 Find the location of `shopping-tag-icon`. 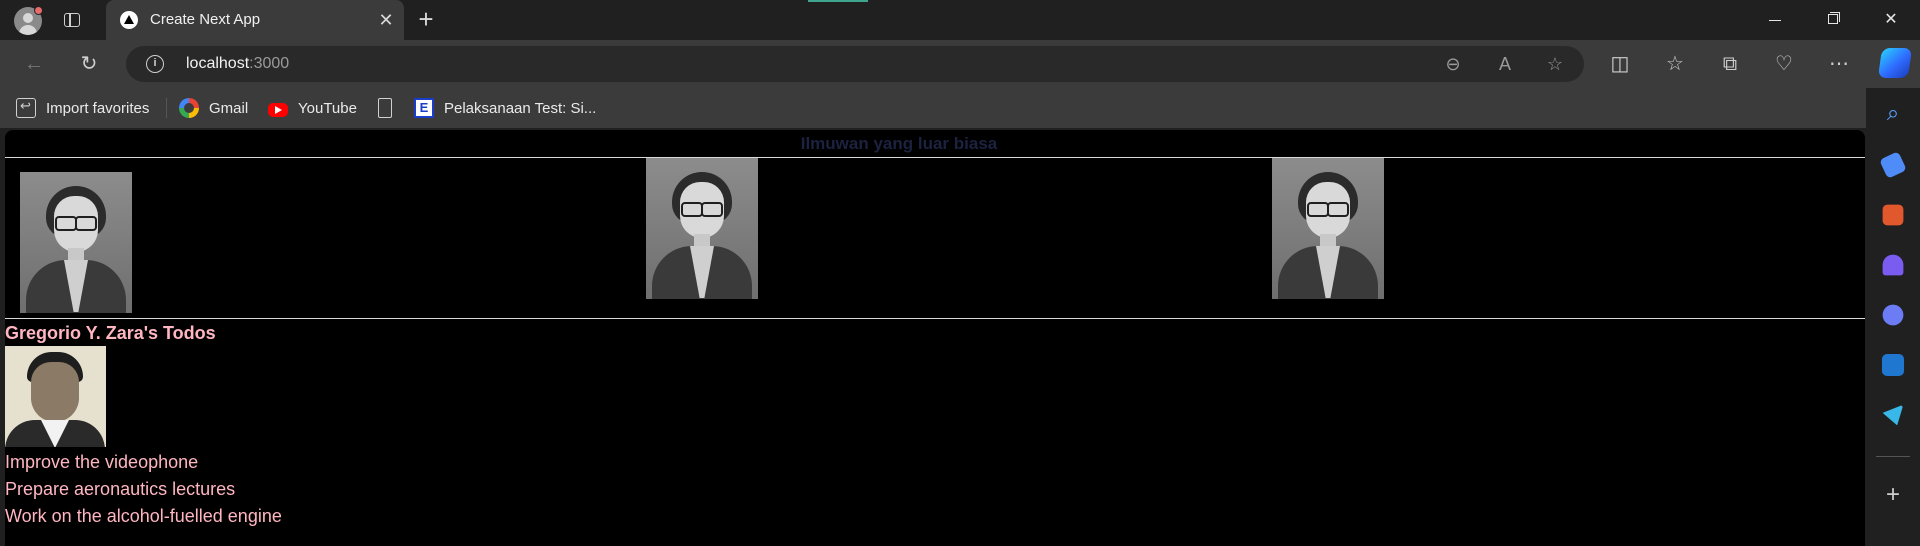

shopping-tag-icon is located at coordinates (1893, 165).